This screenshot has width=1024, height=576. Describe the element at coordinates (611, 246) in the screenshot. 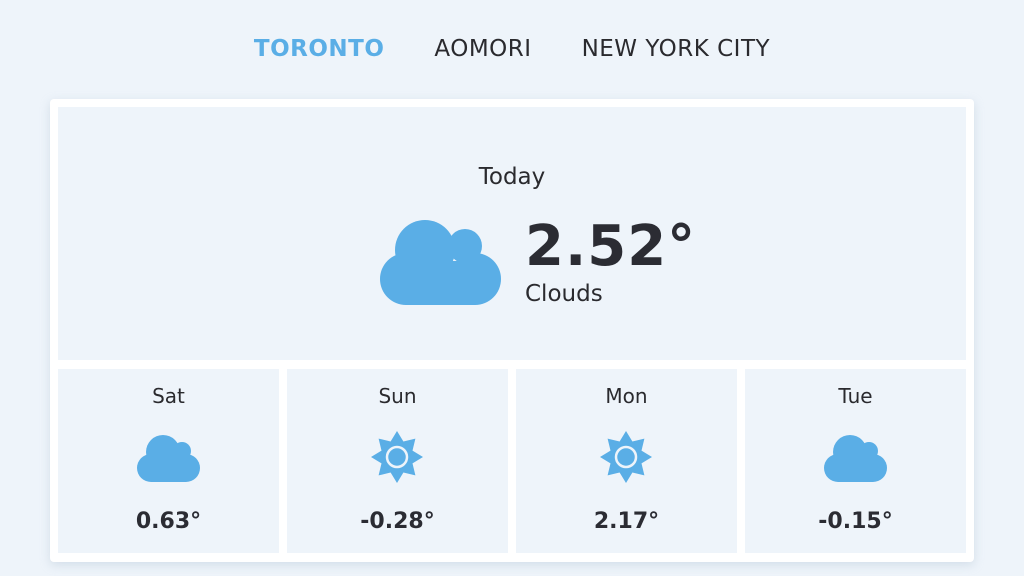

I see `today-temperature: 2.52°` at that location.